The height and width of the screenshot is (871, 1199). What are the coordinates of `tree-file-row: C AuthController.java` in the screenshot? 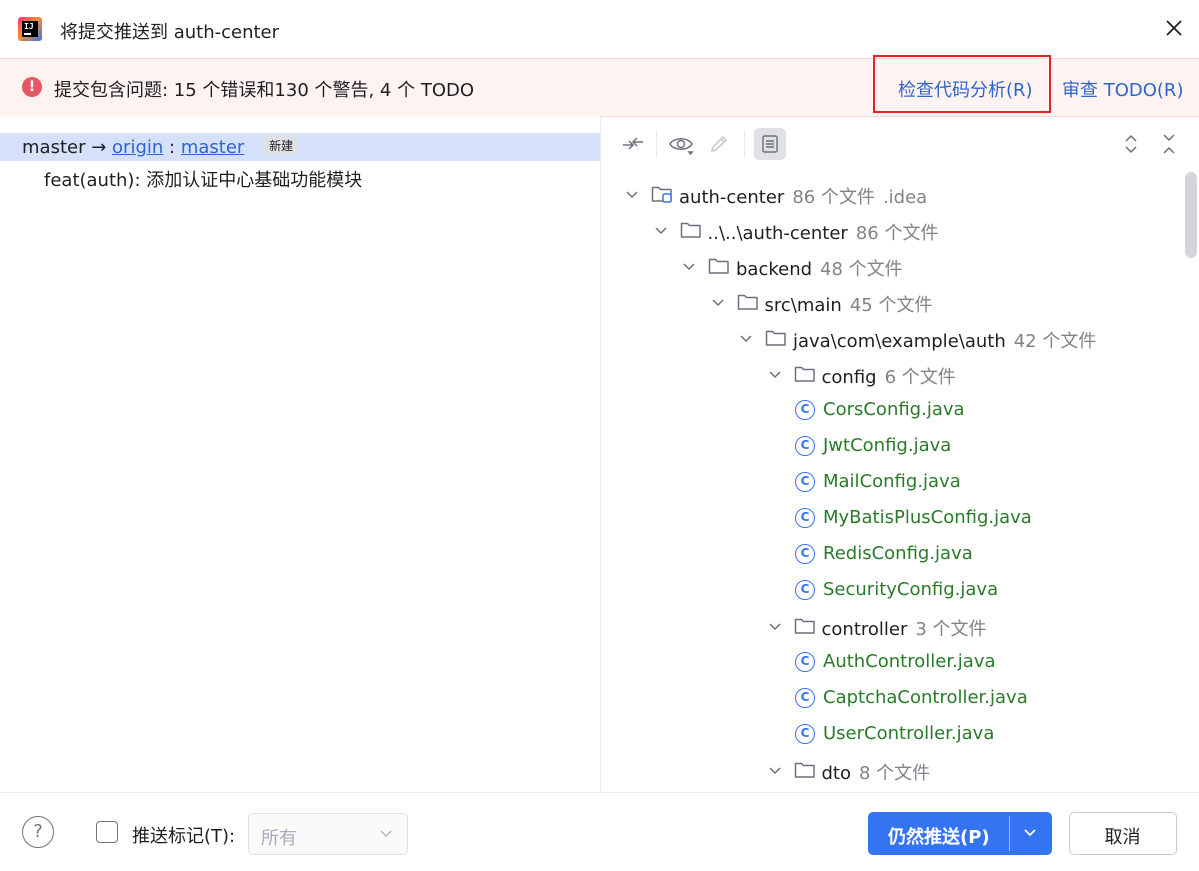 It's located at (891, 662).